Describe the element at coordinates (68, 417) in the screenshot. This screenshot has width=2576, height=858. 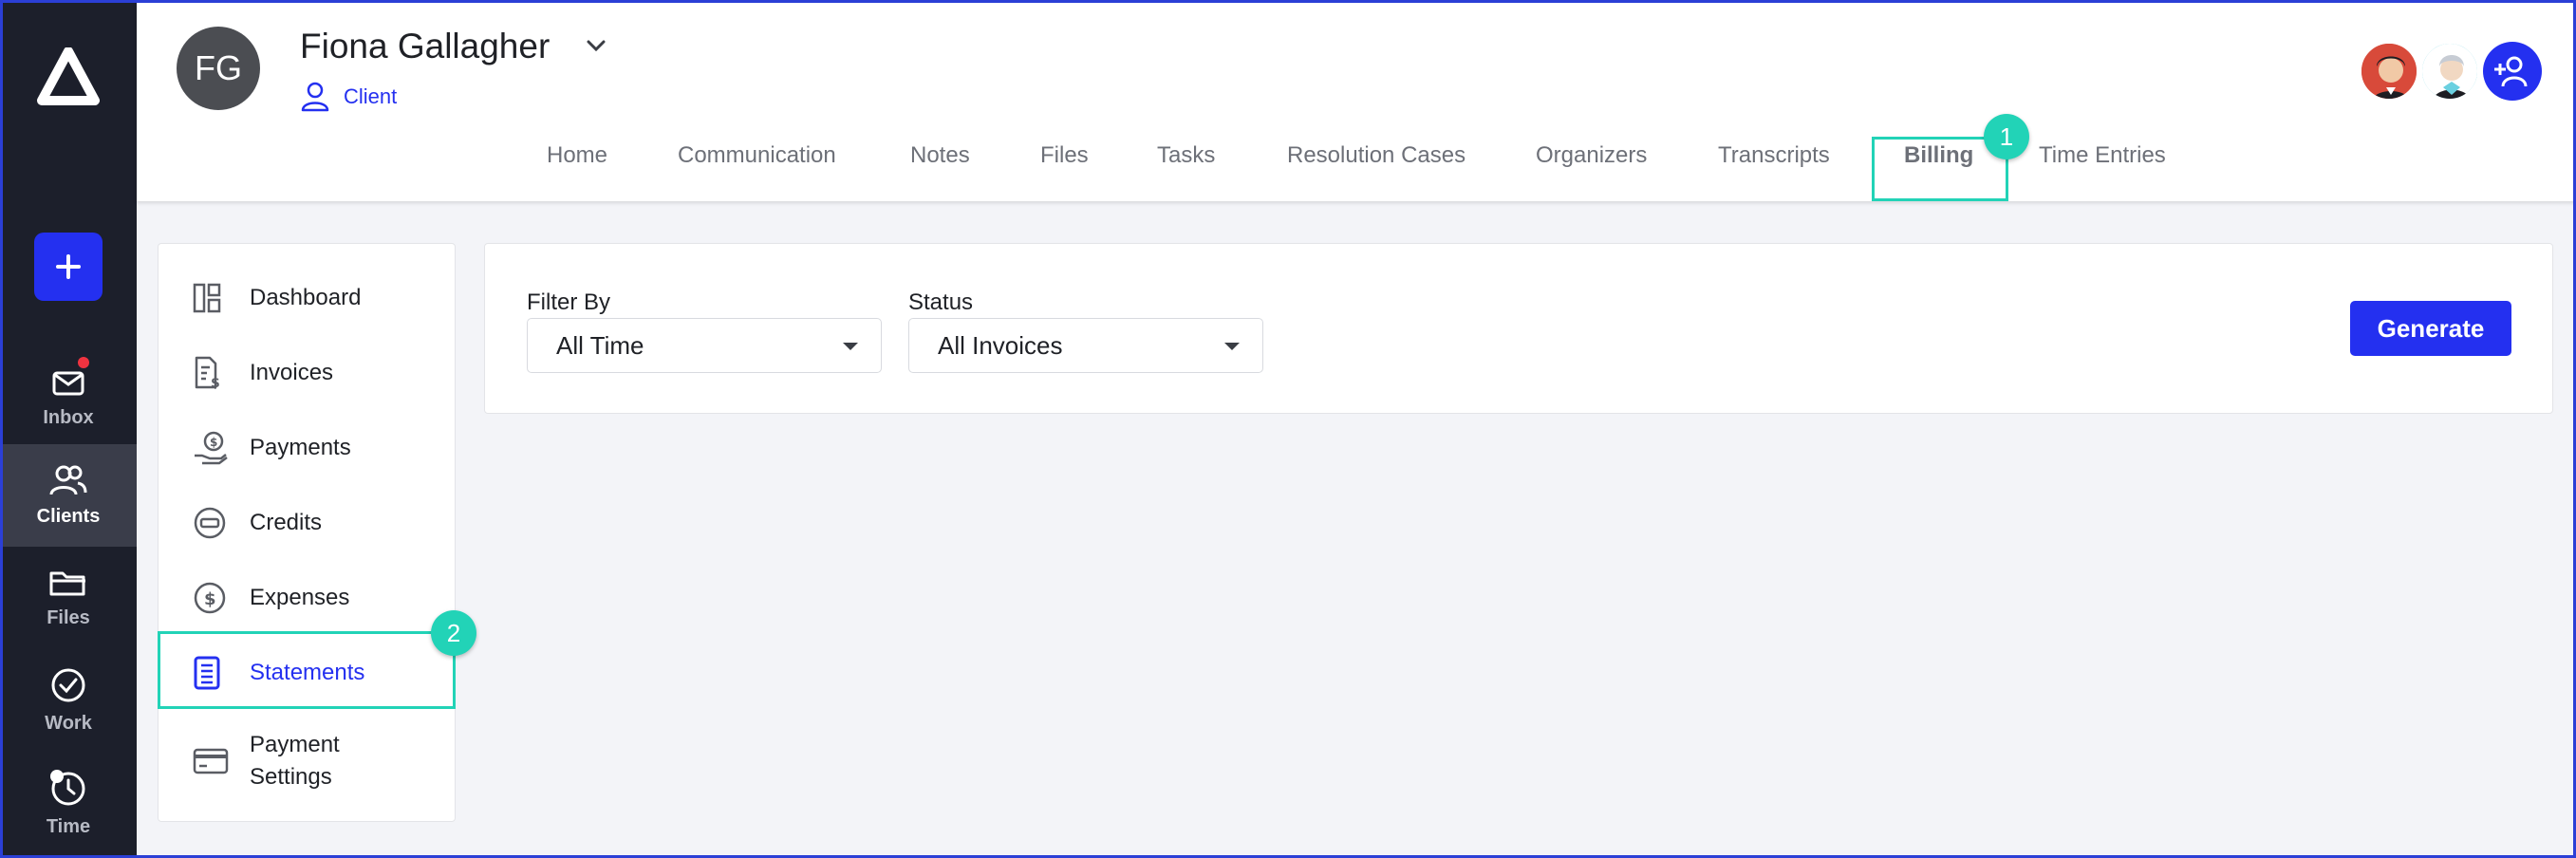
I see `rail-item-label: Inbox` at that location.